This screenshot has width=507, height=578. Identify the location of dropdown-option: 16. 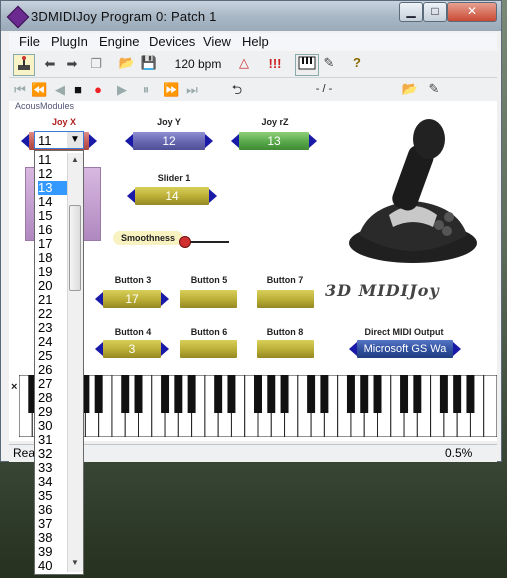
(53, 230).